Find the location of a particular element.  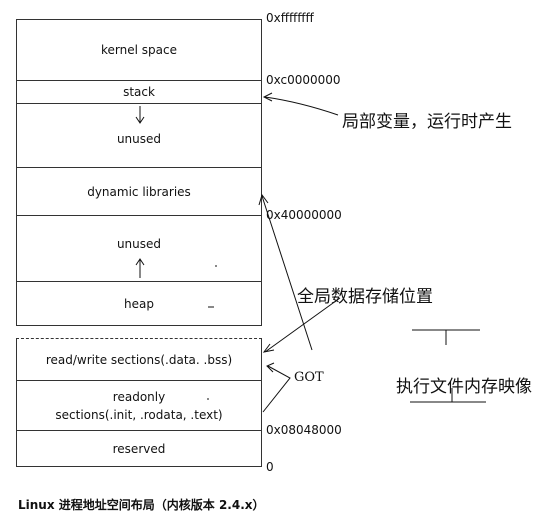

libs-arrow is located at coordinates (285, 272).